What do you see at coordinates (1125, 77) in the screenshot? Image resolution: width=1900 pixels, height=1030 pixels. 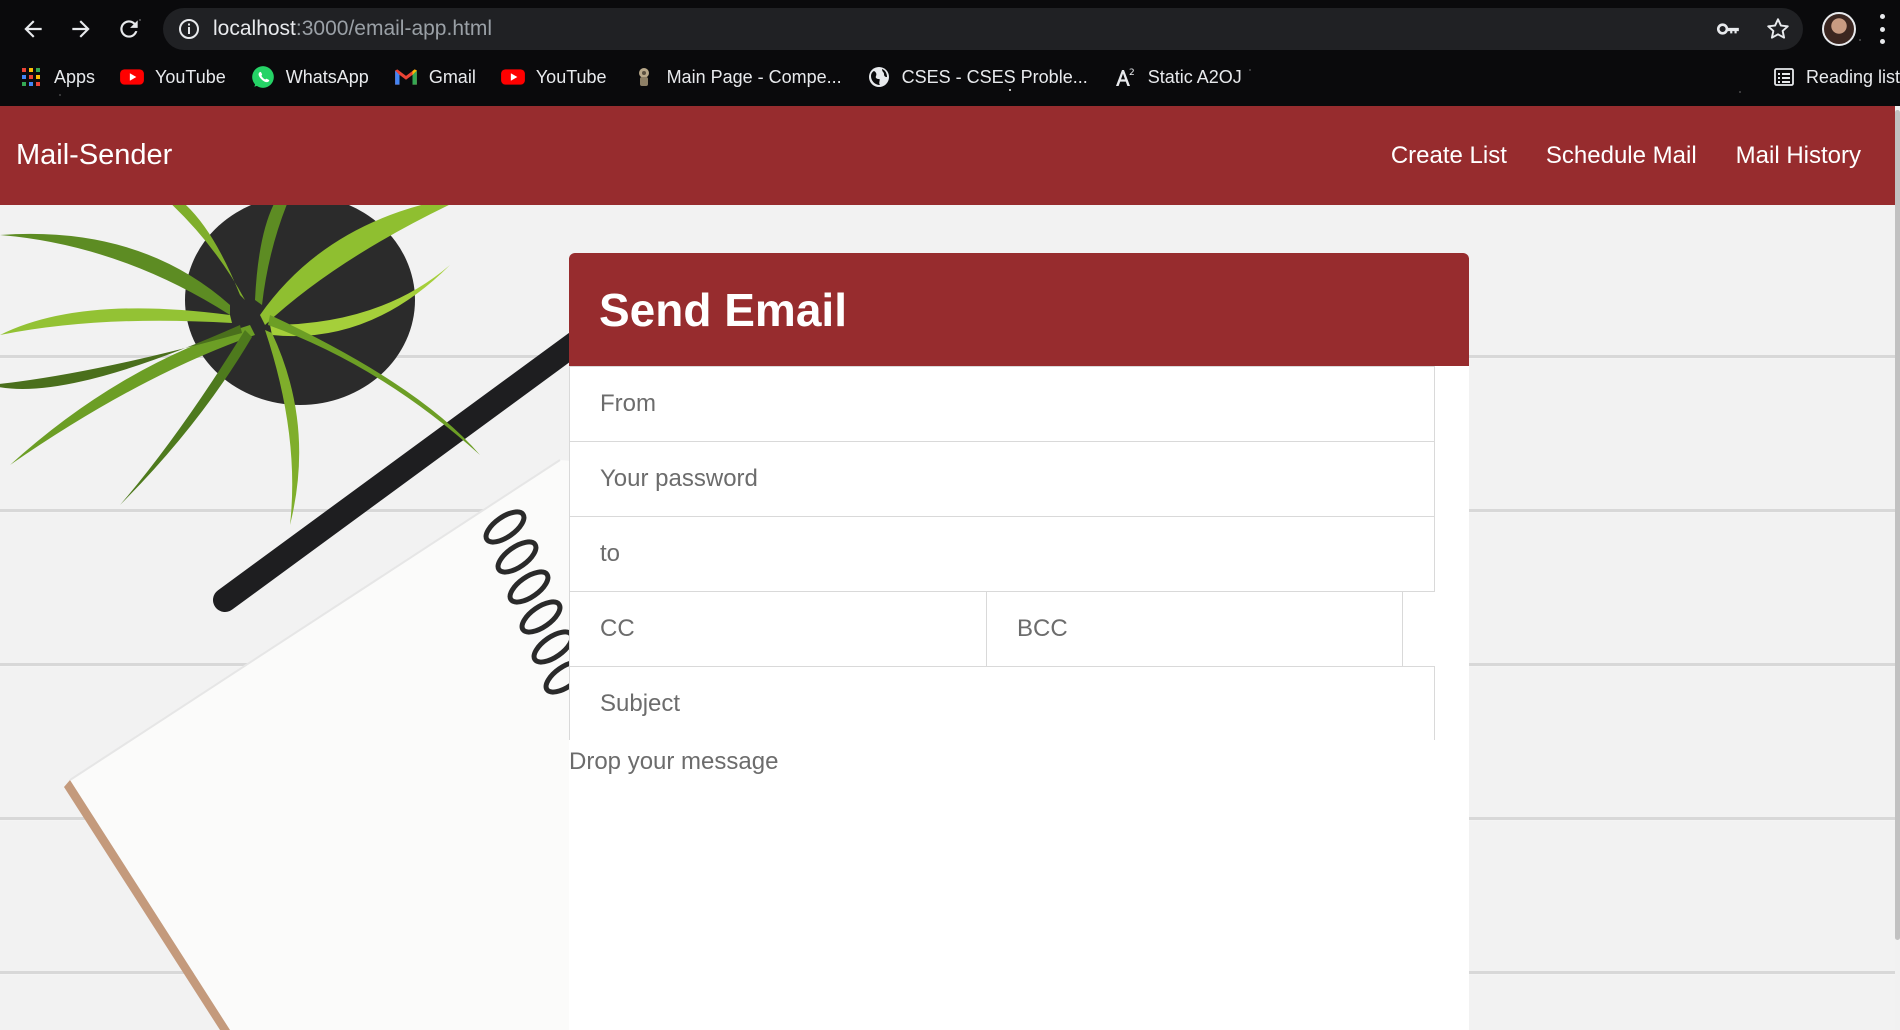 I see `a2oj-icon: 2` at bounding box center [1125, 77].